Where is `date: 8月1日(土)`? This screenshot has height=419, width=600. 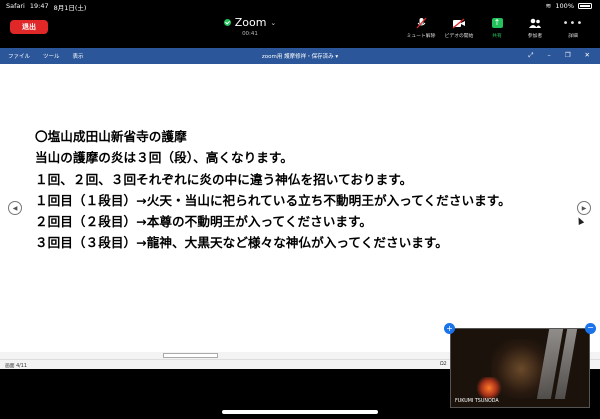 date: 8月1日(土) is located at coordinates (70, 8).